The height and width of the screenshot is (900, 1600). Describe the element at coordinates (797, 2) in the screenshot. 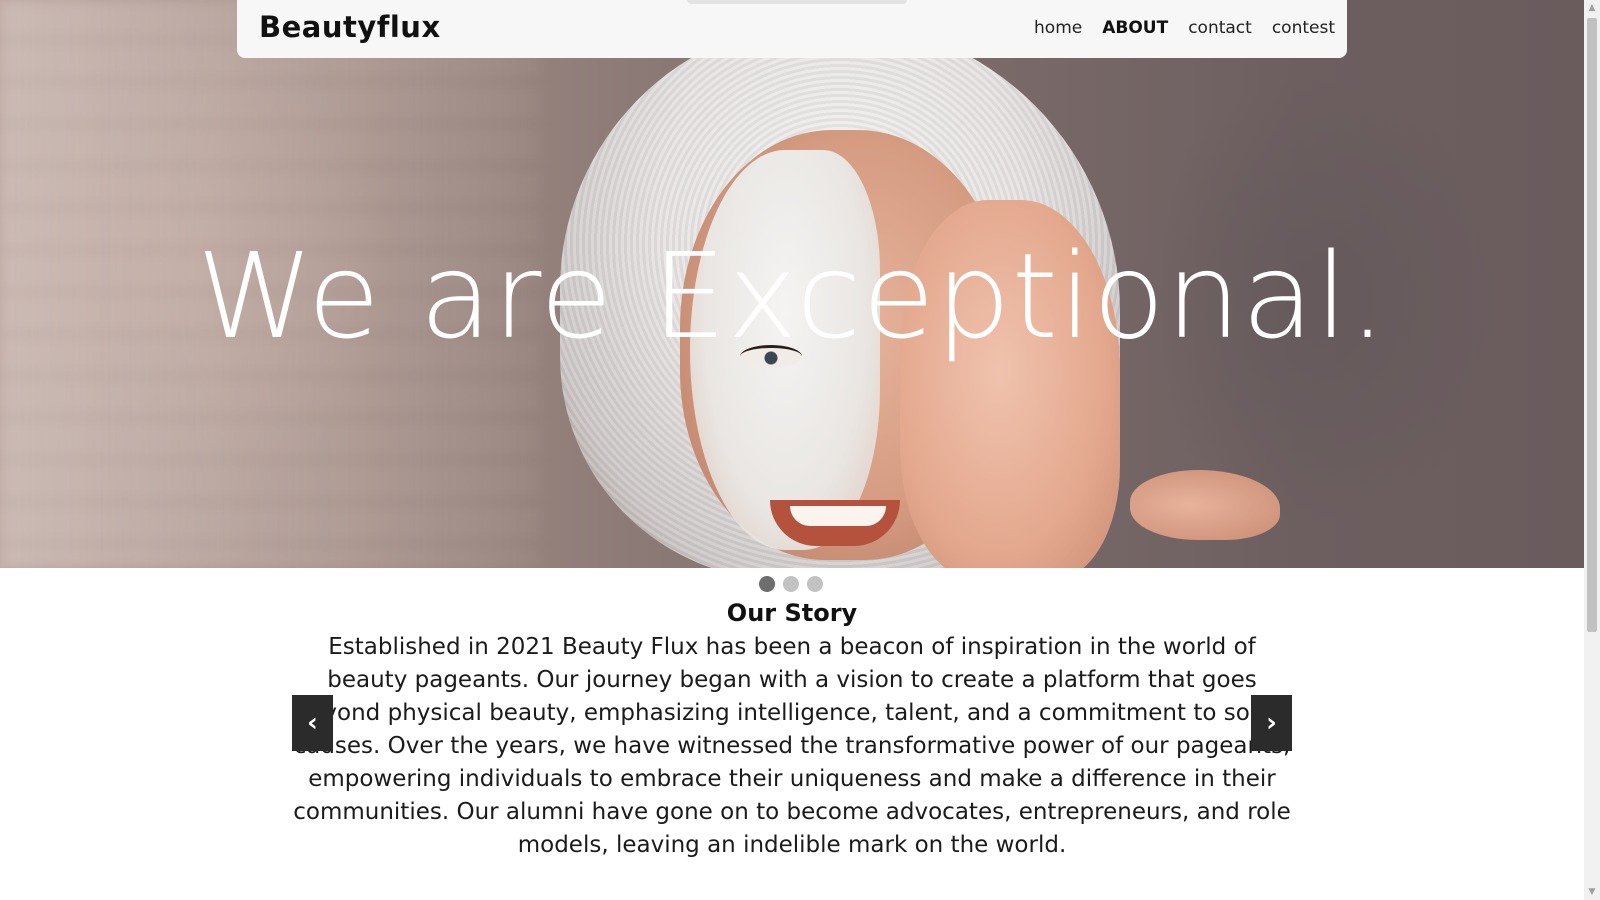

I see `navbar-top-tab` at that location.